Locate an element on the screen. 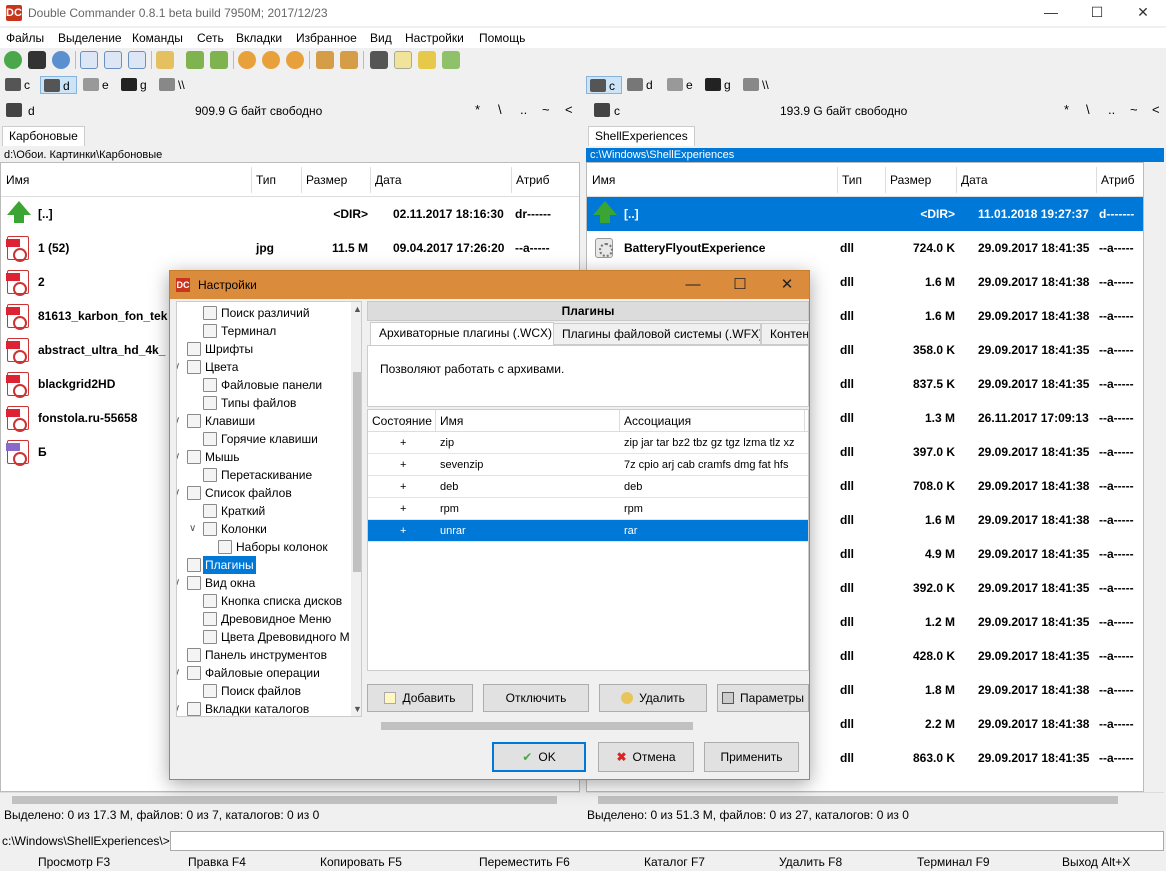 The height and width of the screenshot is (871, 1166). right-drive-letter: c is located at coordinates (617, 111).